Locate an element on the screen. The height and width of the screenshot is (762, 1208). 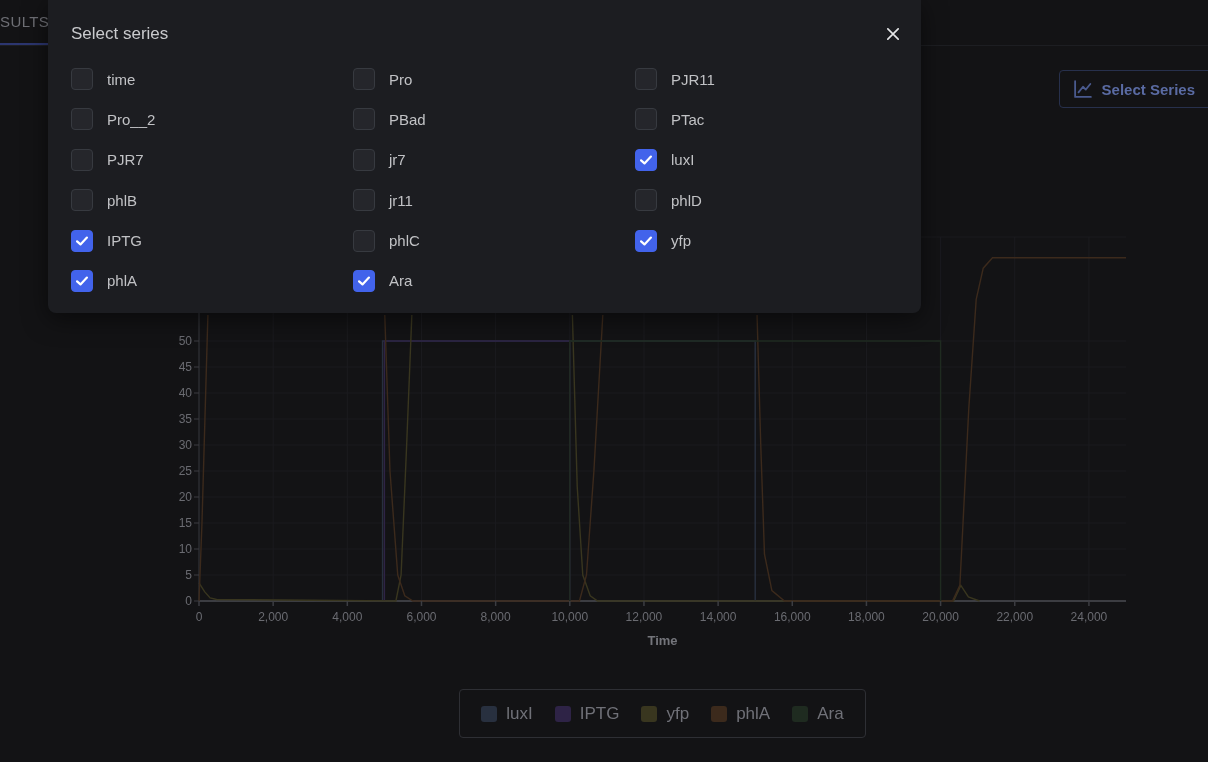
axis-tick-label: 22,000 is located at coordinates (1015, 617).